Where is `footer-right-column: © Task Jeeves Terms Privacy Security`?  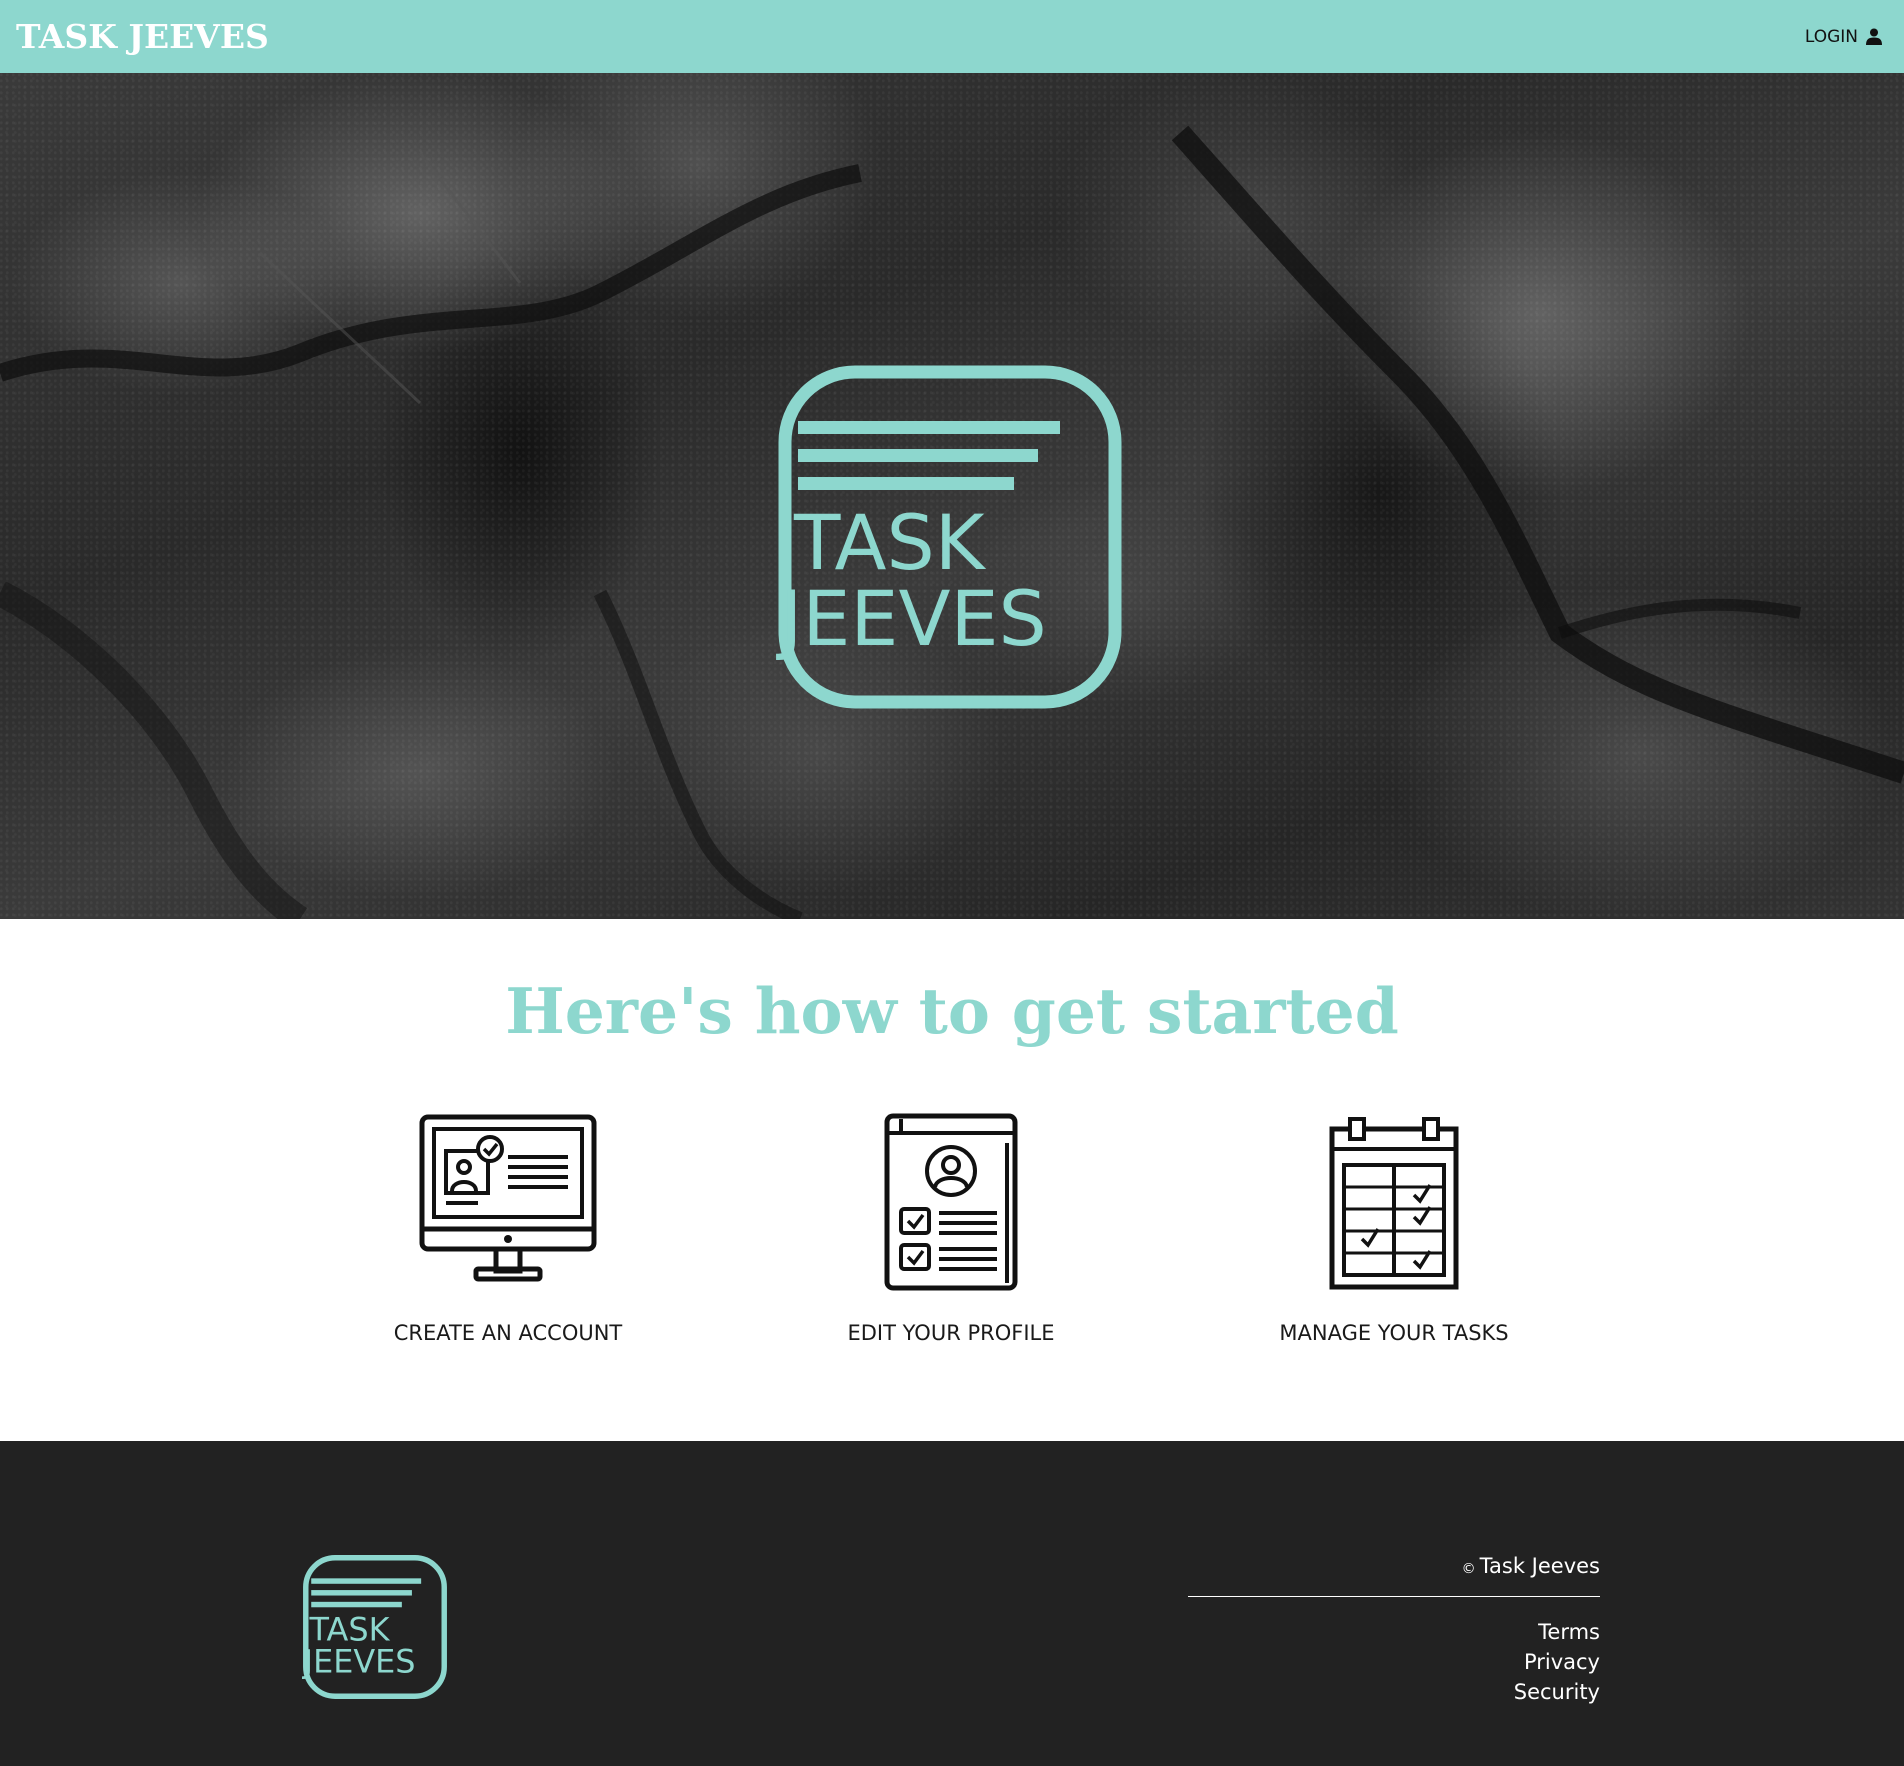
footer-right-column: © Task Jeeves Terms Privacy Security is located at coordinates (1394, 1630).